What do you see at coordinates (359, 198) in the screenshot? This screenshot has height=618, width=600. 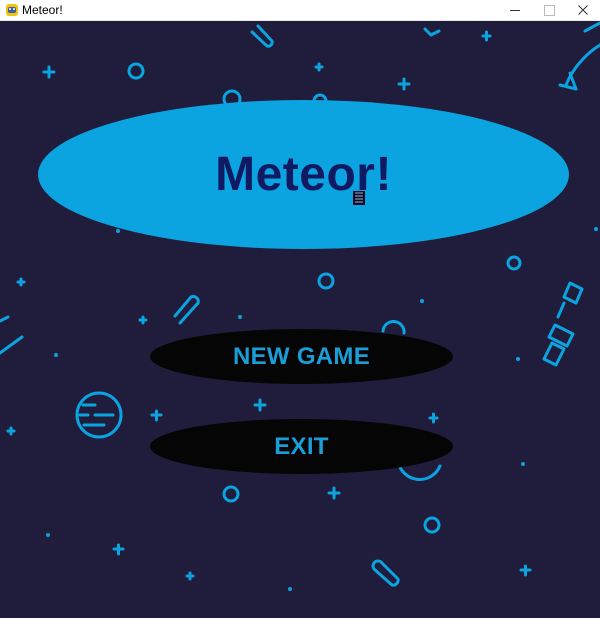 I see `busy-cursor-icon` at bounding box center [359, 198].